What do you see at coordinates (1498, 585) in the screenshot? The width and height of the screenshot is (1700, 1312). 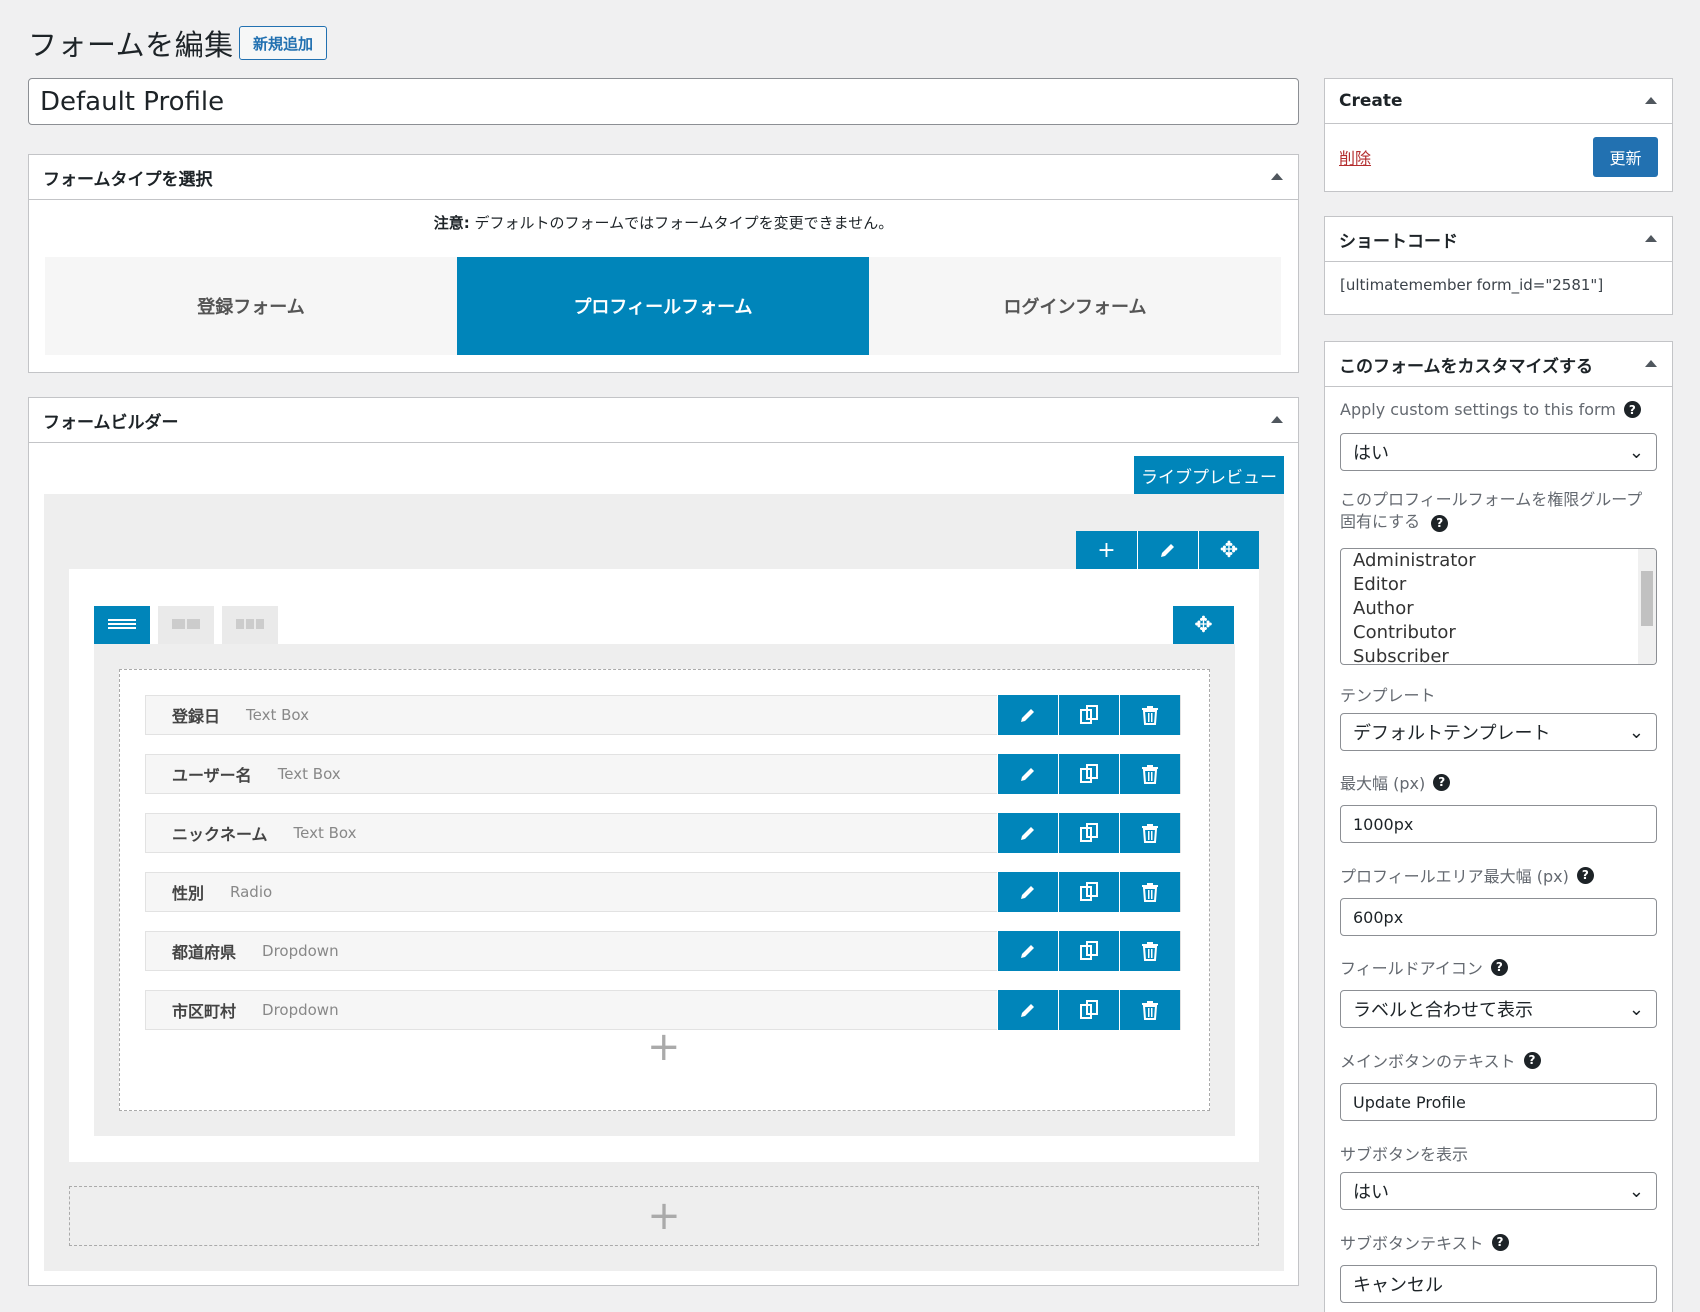 I see `role-option: Editor` at bounding box center [1498, 585].